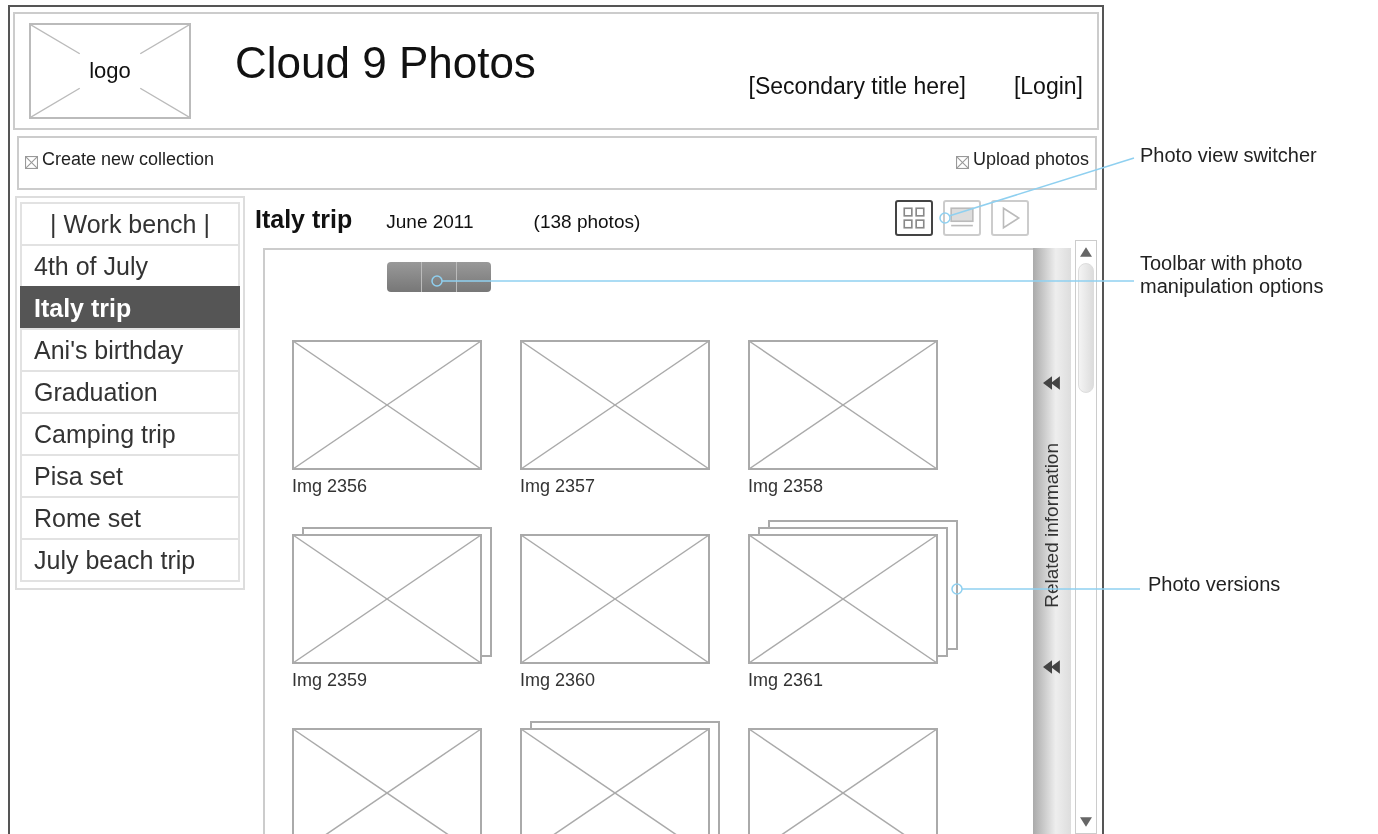  I want to click on annotation-text: Photo versions, so click(1214, 584).